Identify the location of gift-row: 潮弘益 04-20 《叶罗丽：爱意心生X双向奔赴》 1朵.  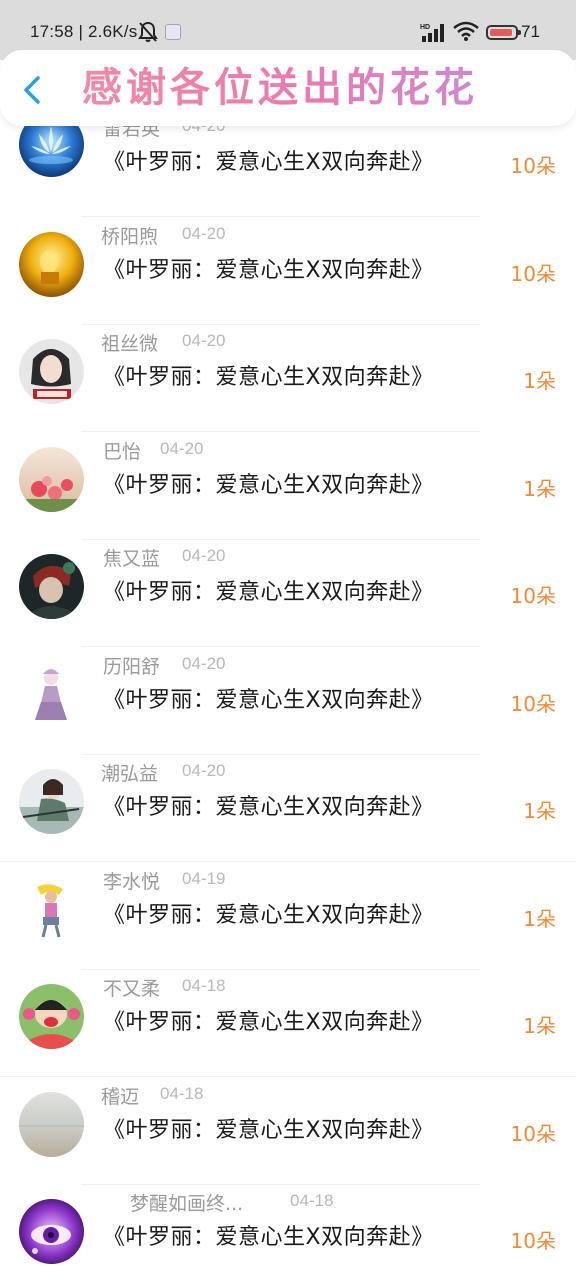
(288, 808).